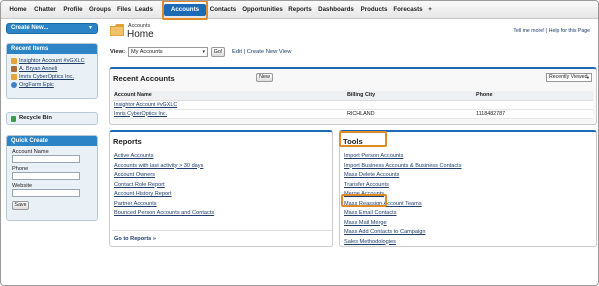  I want to click on recycle-bin-icon, so click(13, 119).